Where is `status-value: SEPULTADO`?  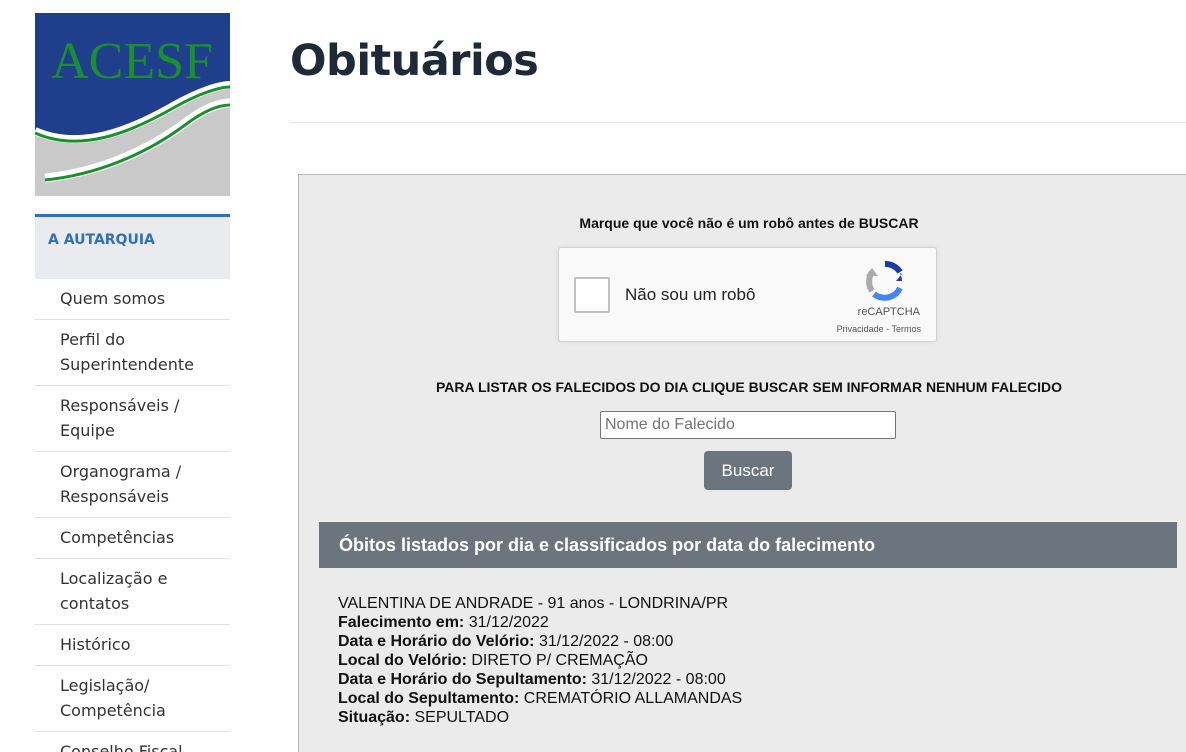
status-value: SEPULTADO is located at coordinates (462, 717).